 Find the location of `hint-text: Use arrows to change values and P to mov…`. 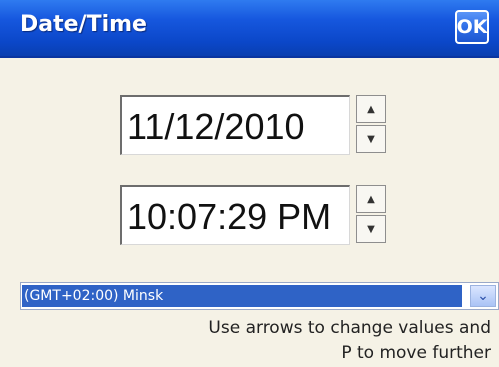

hint-text: Use arrows to change values and P to mov… is located at coordinates (301, 341).